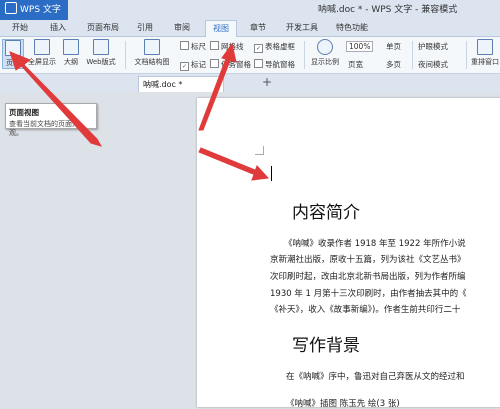 This screenshot has width=500, height=409. What do you see at coordinates (250, 83) in the screenshot?
I see `document-tab-bar: 呐喊.doc * +` at bounding box center [250, 83].